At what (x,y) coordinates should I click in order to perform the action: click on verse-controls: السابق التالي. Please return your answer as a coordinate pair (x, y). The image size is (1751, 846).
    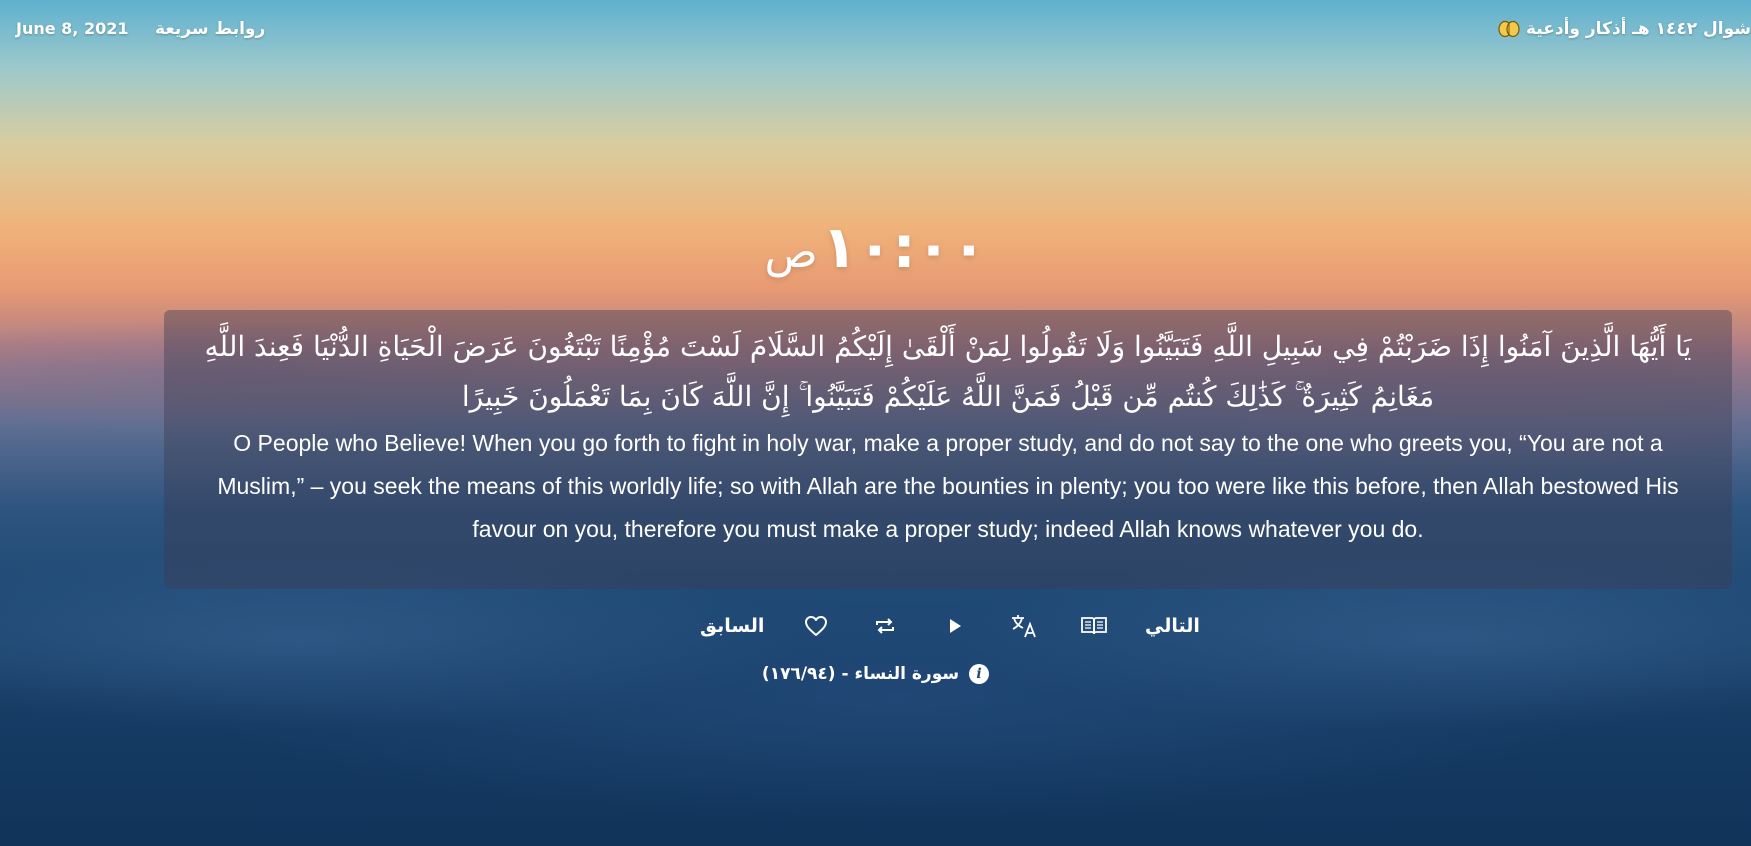
    Looking at the image, I should click on (950, 626).